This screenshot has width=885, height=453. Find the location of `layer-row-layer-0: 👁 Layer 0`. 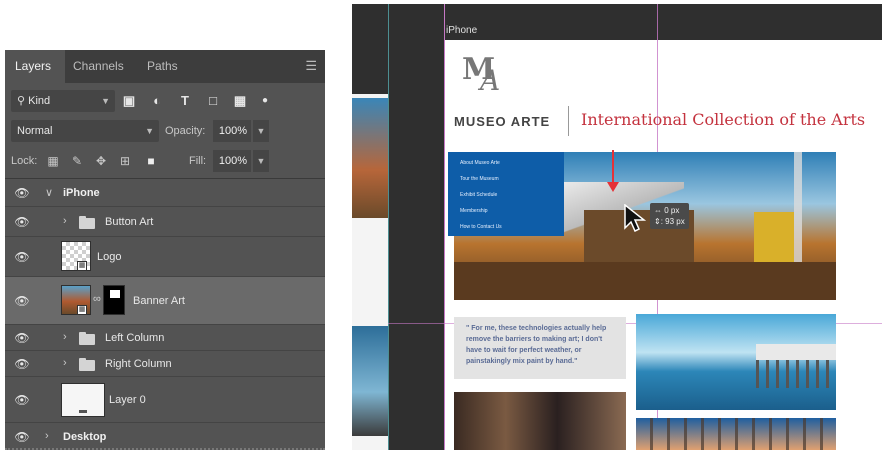

layer-row-layer-0: 👁 Layer 0 is located at coordinates (165, 400).